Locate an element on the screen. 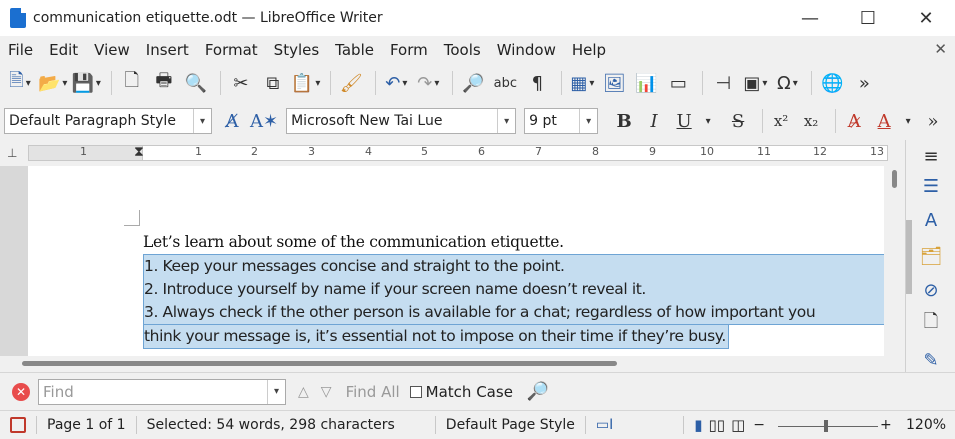 The height and width of the screenshot is (439, 955). properties-icon: ☰ is located at coordinates (931, 186).